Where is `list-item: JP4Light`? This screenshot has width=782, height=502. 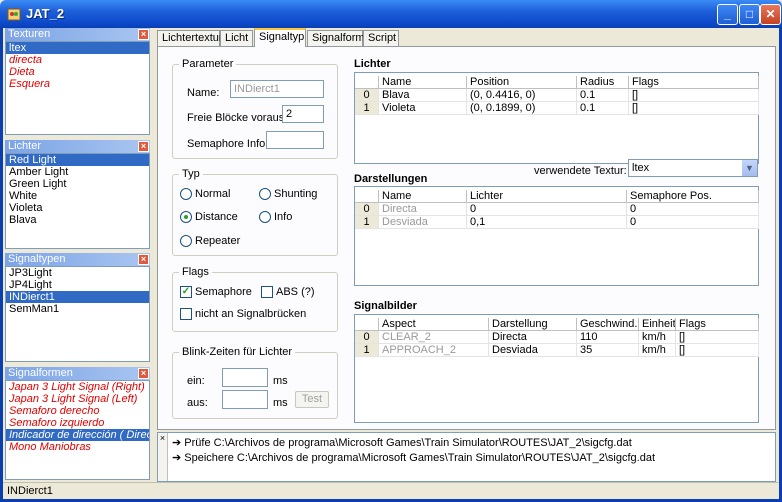
list-item: JP4Light is located at coordinates (77, 285).